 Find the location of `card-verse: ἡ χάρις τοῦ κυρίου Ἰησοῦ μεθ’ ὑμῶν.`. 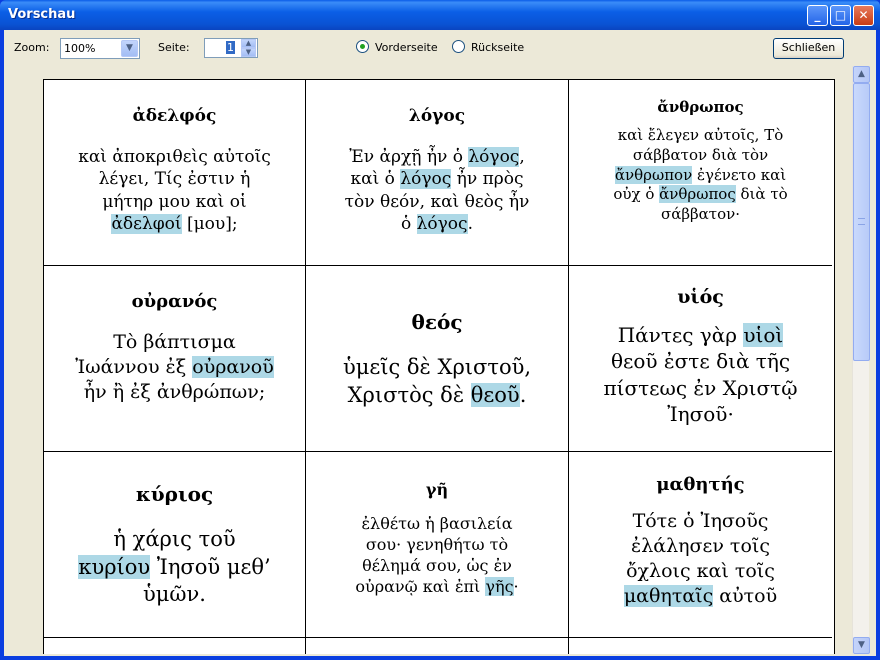

card-verse: ἡ χάρις τοῦ κυρίου Ἰησοῦ μεθ’ ὑμῶν. is located at coordinates (174, 567).